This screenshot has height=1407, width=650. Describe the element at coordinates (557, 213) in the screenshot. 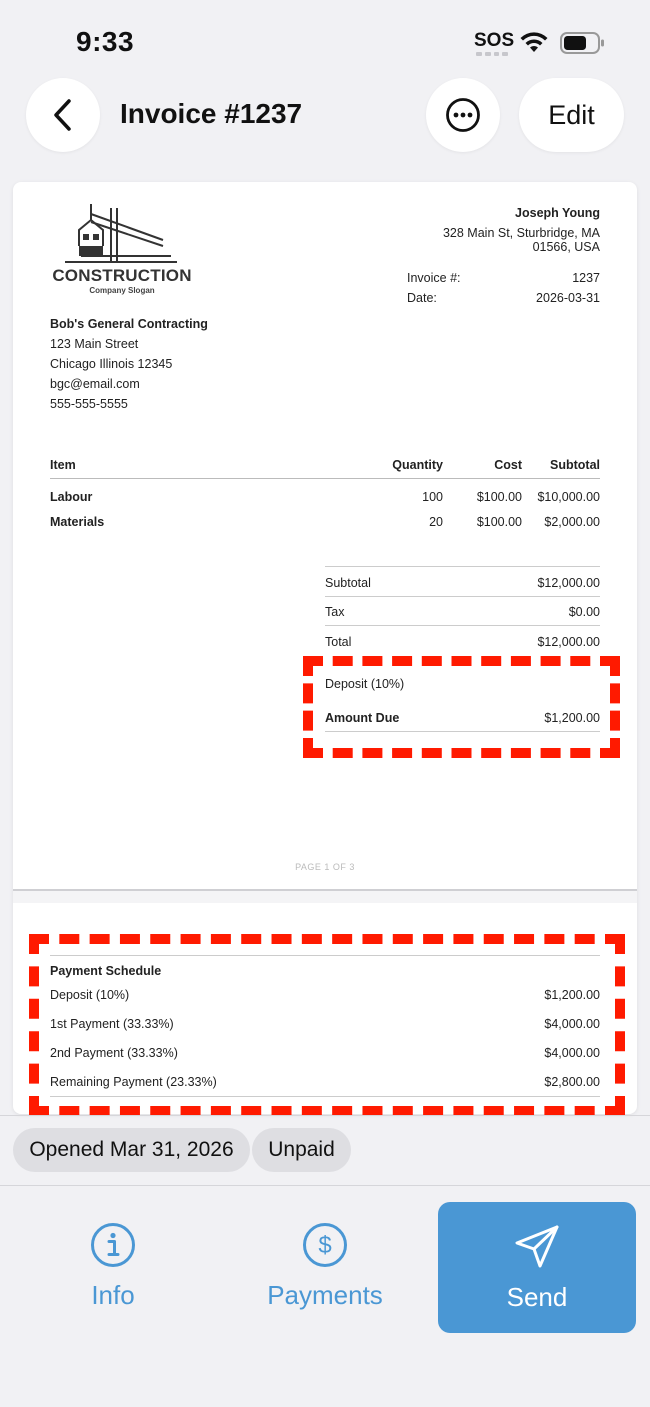

I see `client-name: Joseph Young` at that location.